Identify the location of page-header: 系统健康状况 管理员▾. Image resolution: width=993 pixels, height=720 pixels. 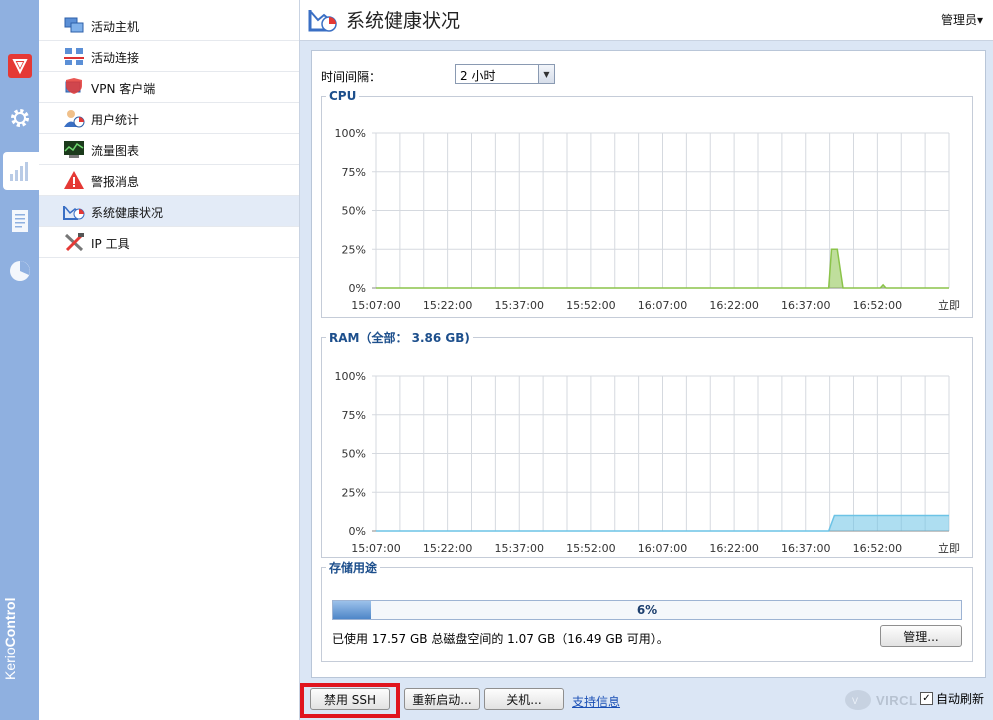
(646, 20).